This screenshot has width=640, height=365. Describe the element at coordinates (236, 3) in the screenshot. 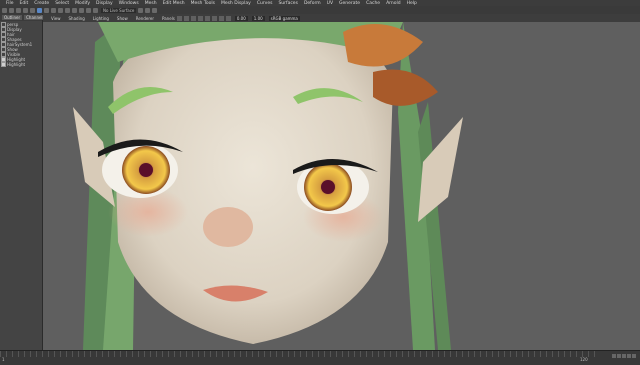

I see `menu-mesh-display: Mesh Display` at that location.